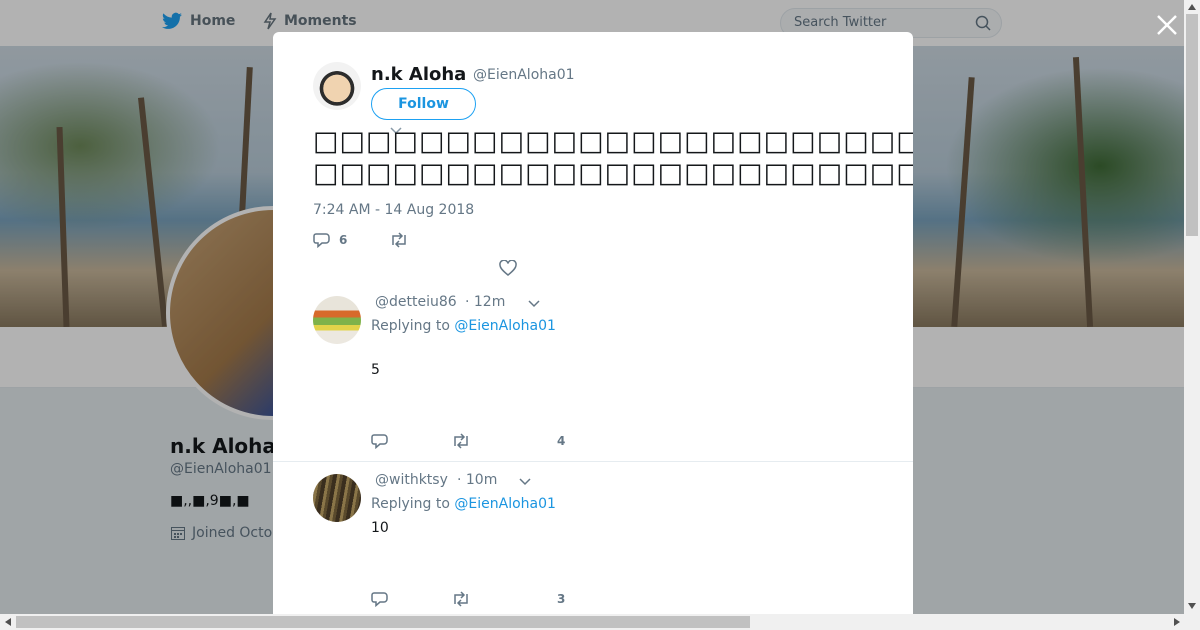  What do you see at coordinates (593, 461) in the screenshot?
I see `divider` at bounding box center [593, 461].